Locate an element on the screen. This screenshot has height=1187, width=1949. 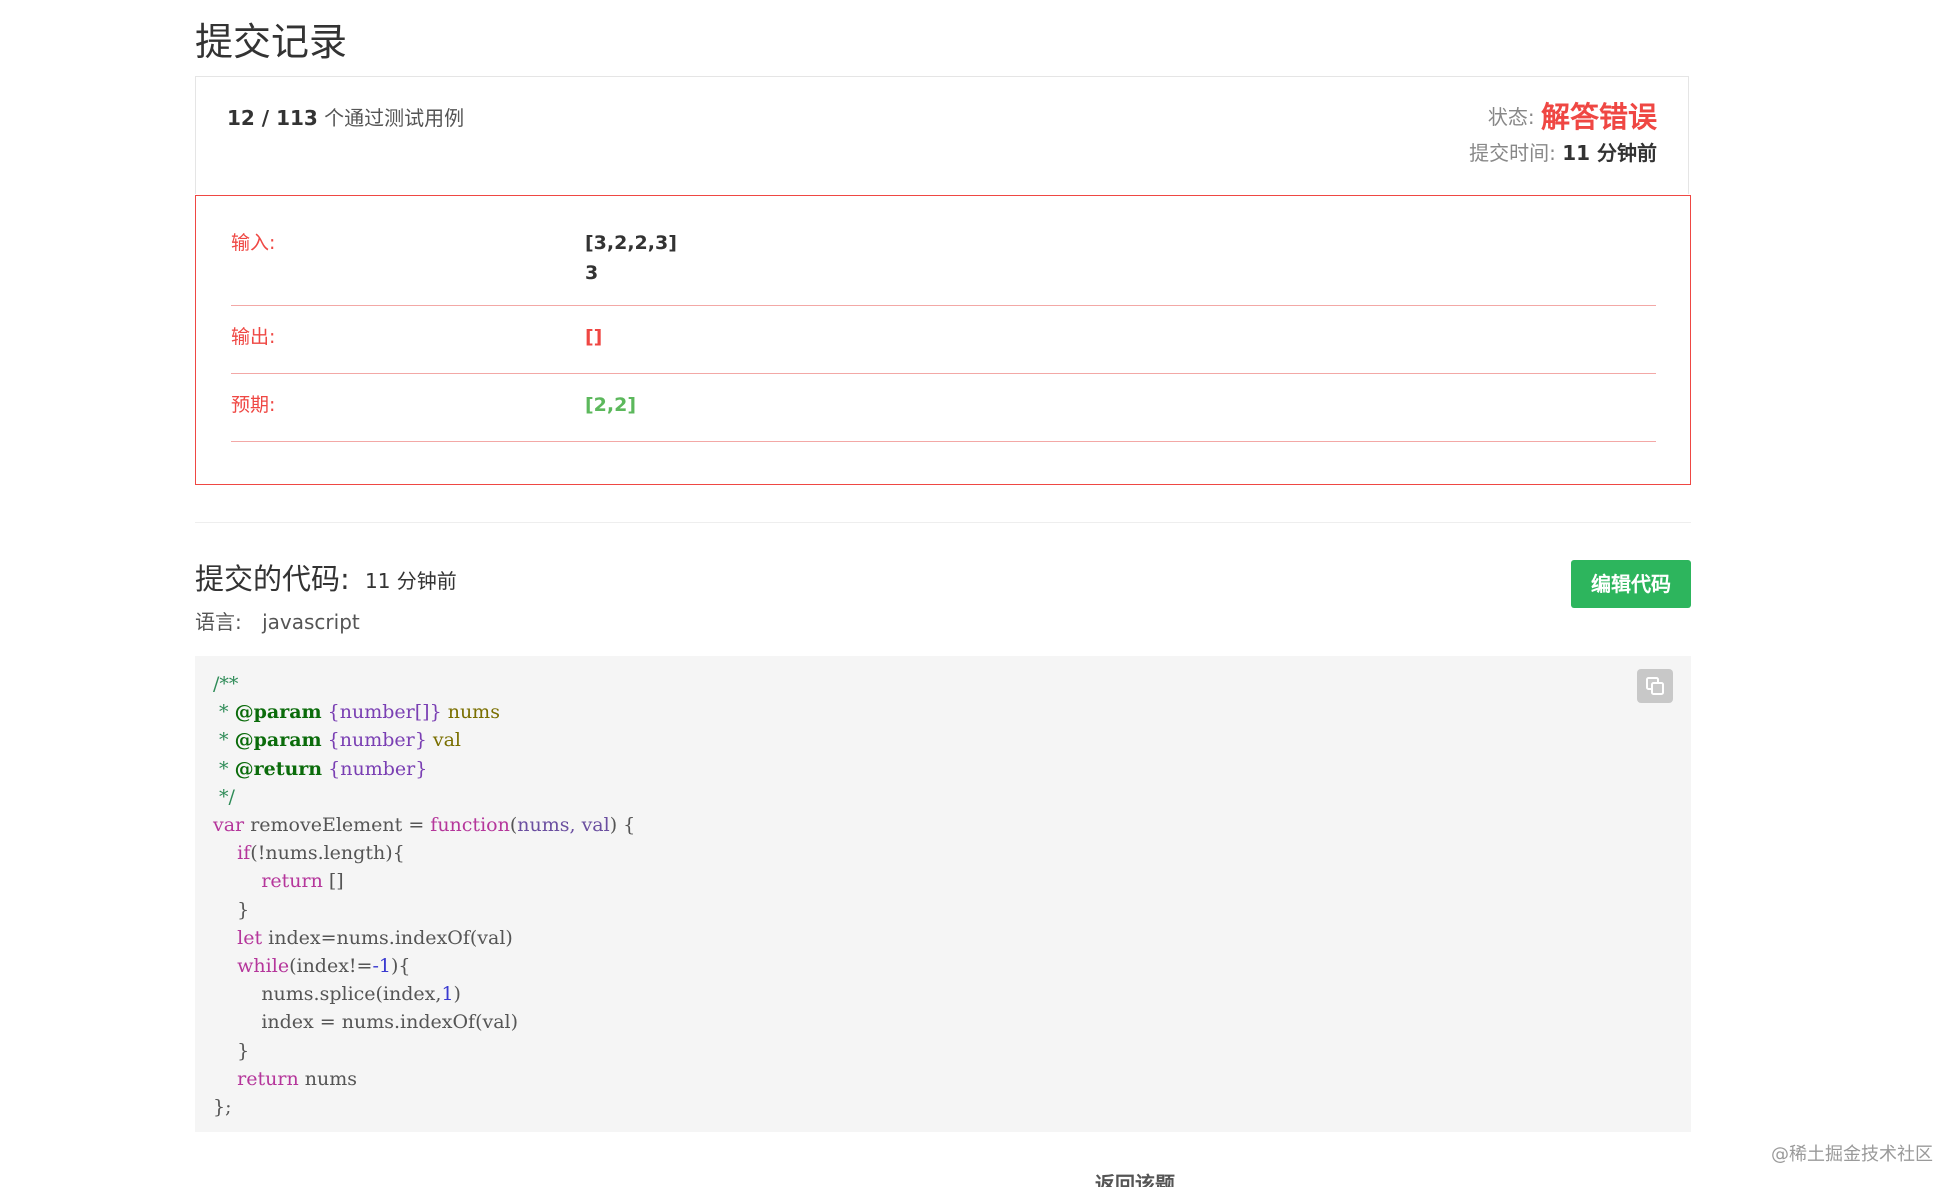
copy-icon is located at coordinates (1655, 686).